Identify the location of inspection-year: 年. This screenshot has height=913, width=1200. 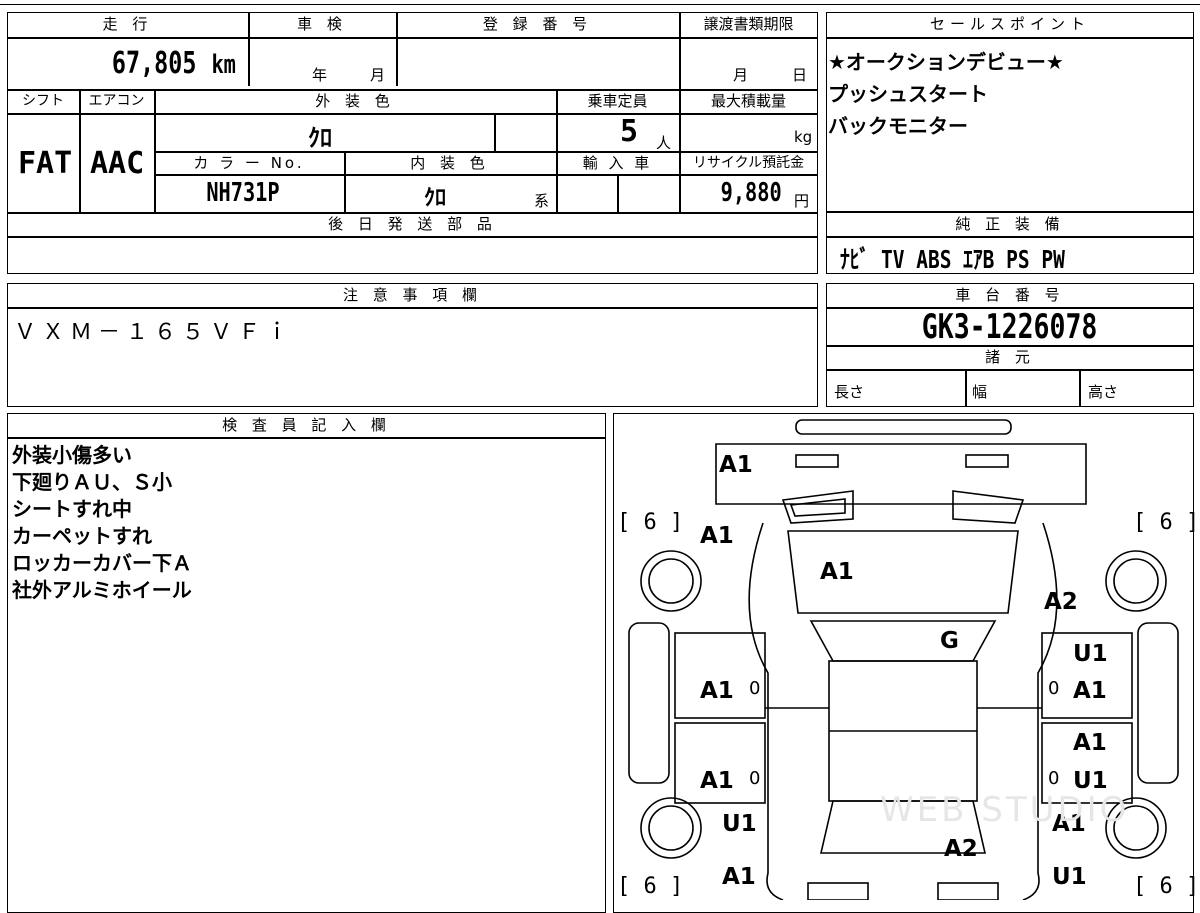
(320, 75).